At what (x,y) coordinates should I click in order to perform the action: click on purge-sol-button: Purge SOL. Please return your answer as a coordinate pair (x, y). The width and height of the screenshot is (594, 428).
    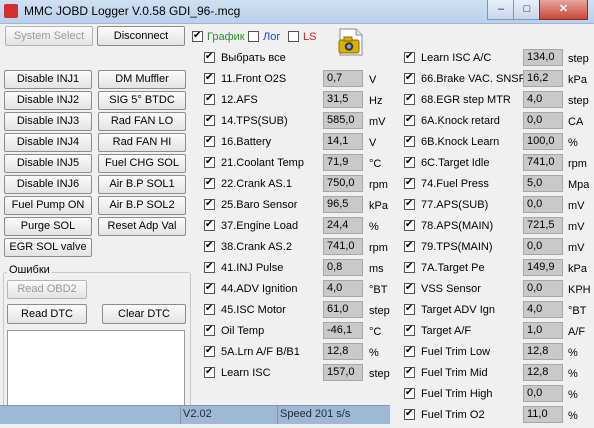
    Looking at the image, I should click on (48, 226).